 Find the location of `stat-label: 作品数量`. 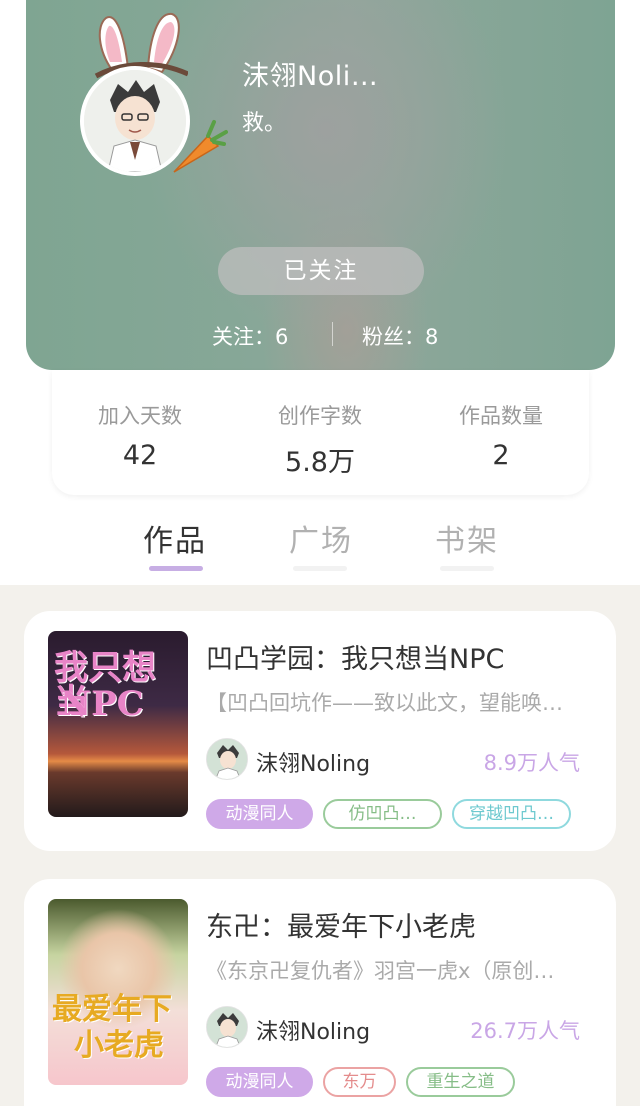

stat-label: 作品数量 is located at coordinates (501, 416).